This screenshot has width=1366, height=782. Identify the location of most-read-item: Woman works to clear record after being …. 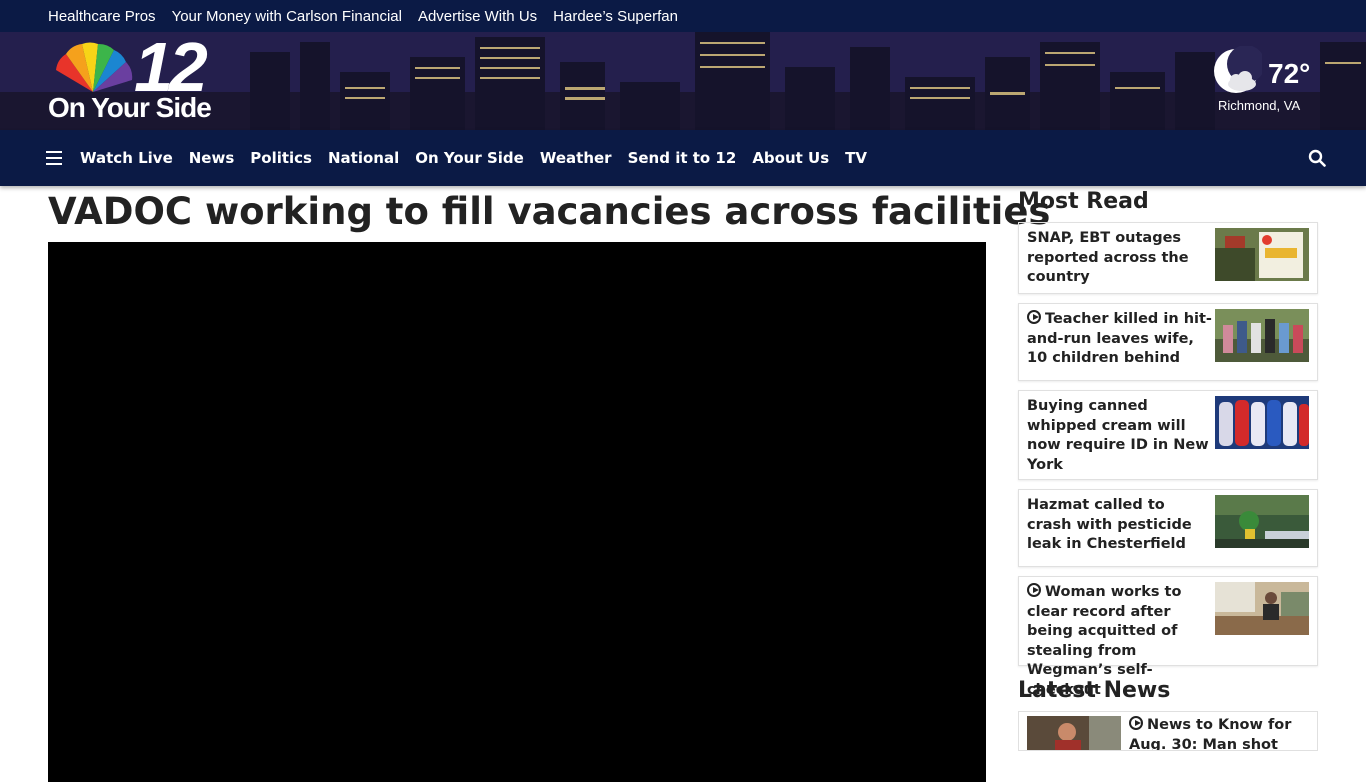
(1168, 637).